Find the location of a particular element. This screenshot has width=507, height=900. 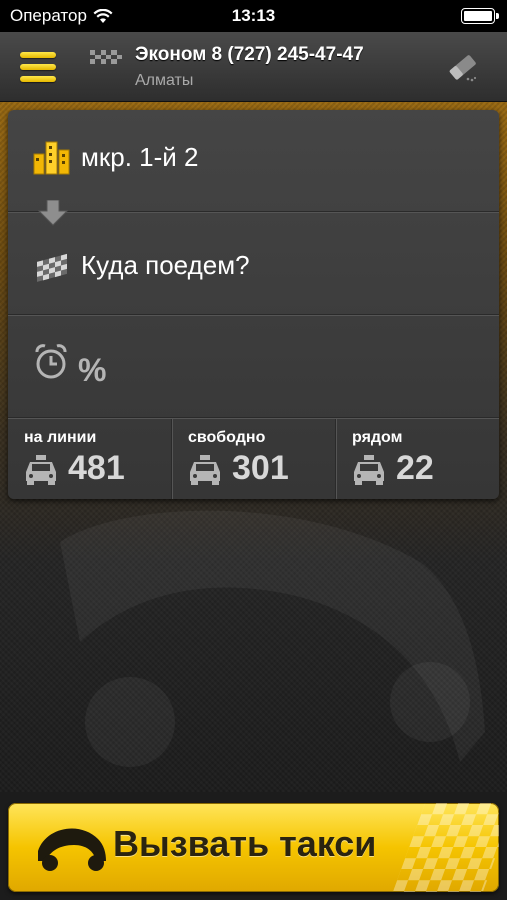

tariff-title: Эконом 8 (727) 245-47-47 is located at coordinates (249, 55).